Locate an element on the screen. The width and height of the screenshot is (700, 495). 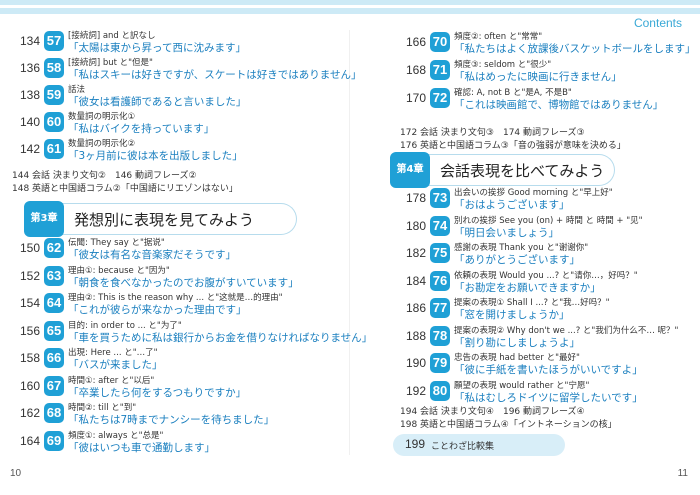
lesson-example: 私たちはよく放課後バスケットボールをします is located at coordinates (575, 48).